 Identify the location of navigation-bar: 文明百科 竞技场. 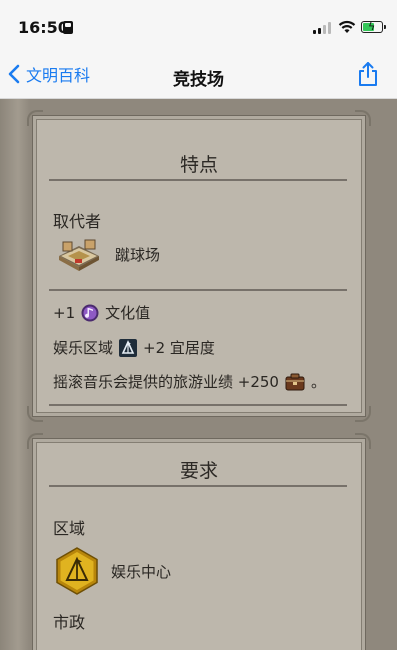
(198, 75).